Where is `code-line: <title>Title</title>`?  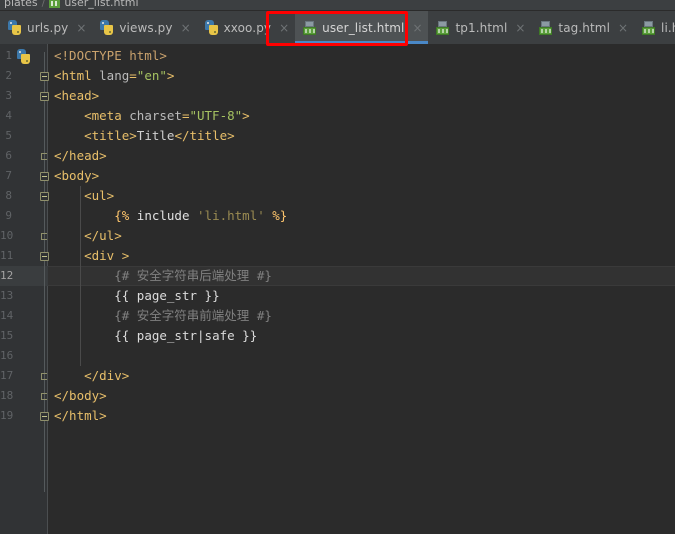
code-line: <title>Title</title> is located at coordinates (144, 136).